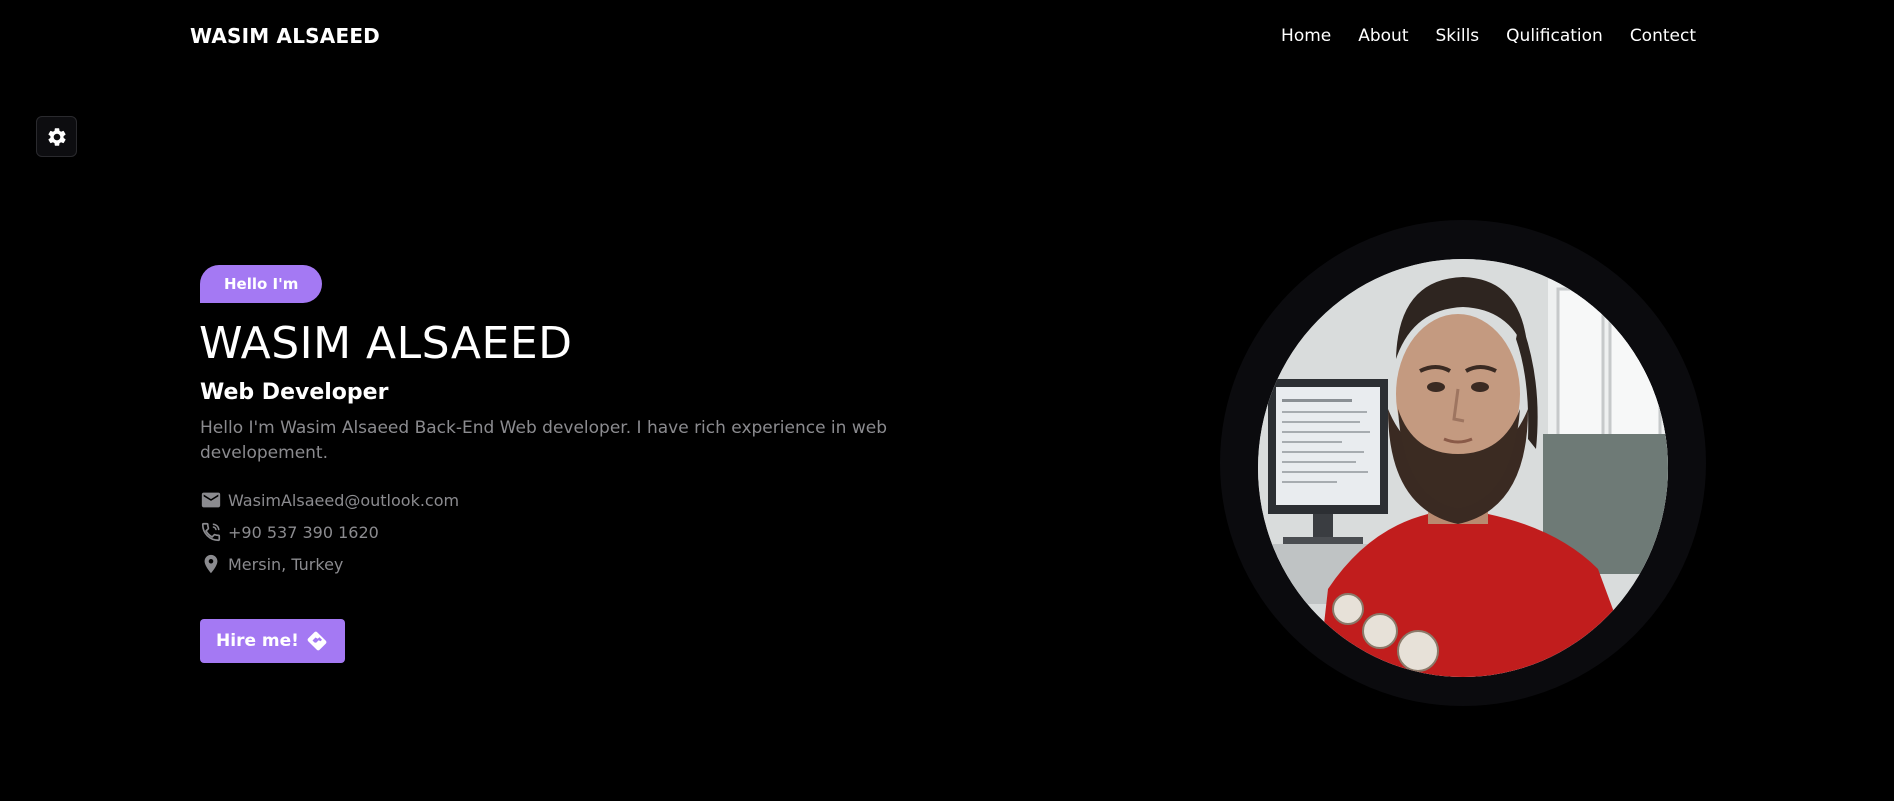 The image size is (1894, 801). I want to click on greeting-badge: Hello I'm, so click(261, 284).